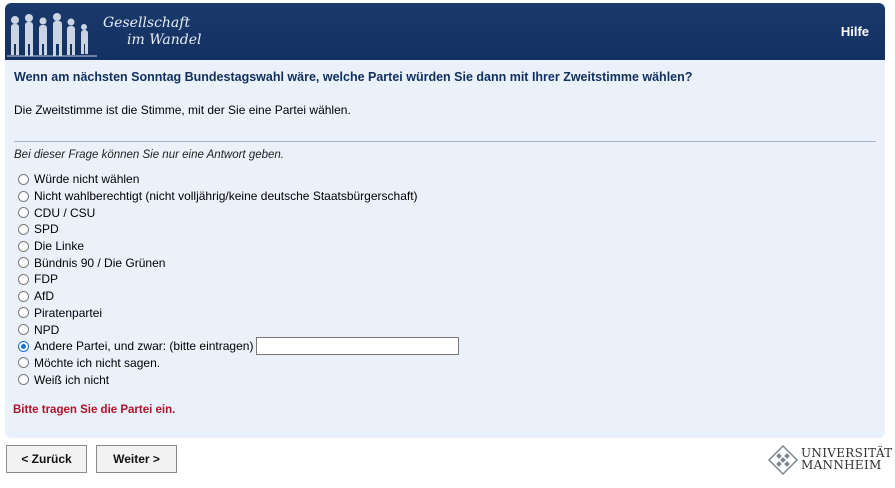 Image resolution: width=895 pixels, height=488 pixels. I want to click on logo-text: Gesellschaft im Wandel, so click(152, 32).